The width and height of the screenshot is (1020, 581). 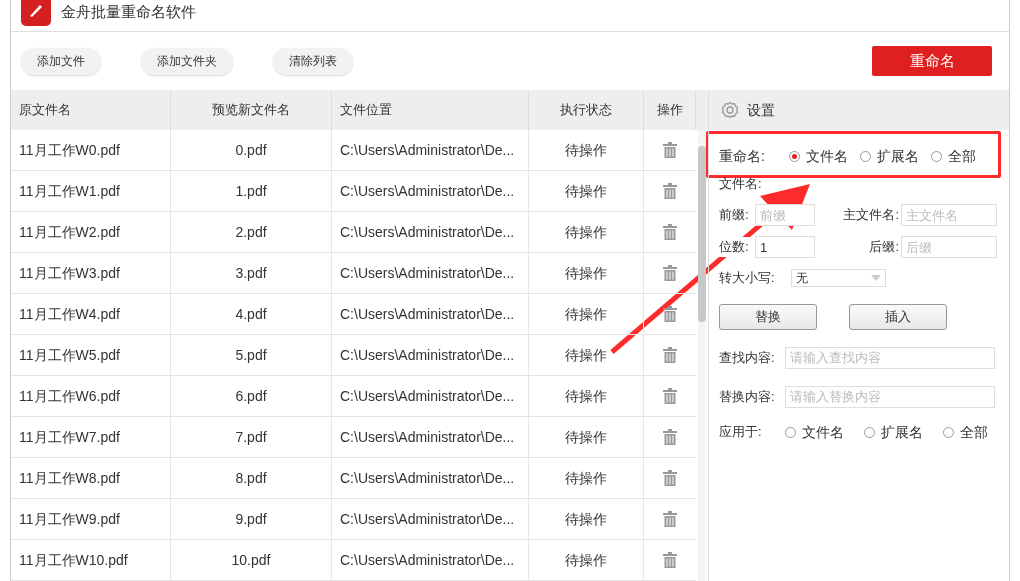 What do you see at coordinates (838, 277) in the screenshot?
I see `case-dropdown: 无` at bounding box center [838, 277].